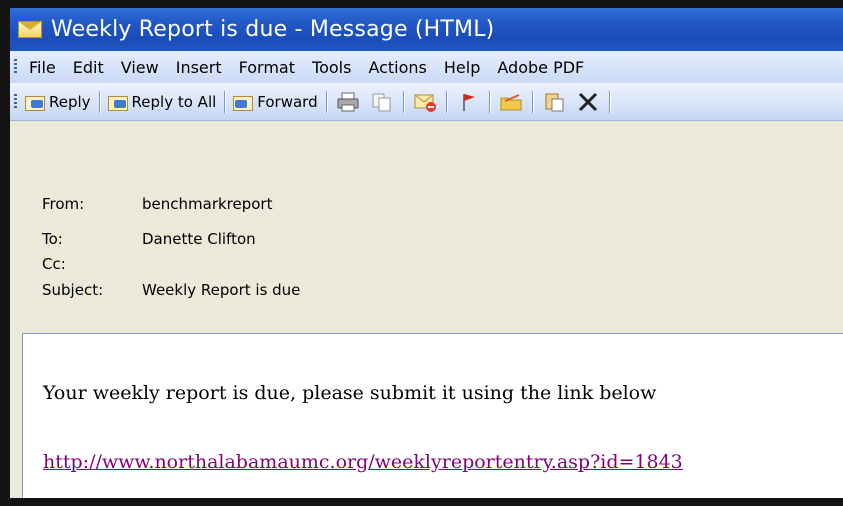 The width and height of the screenshot is (843, 506). What do you see at coordinates (140, 67) in the screenshot?
I see `menu-view: View` at bounding box center [140, 67].